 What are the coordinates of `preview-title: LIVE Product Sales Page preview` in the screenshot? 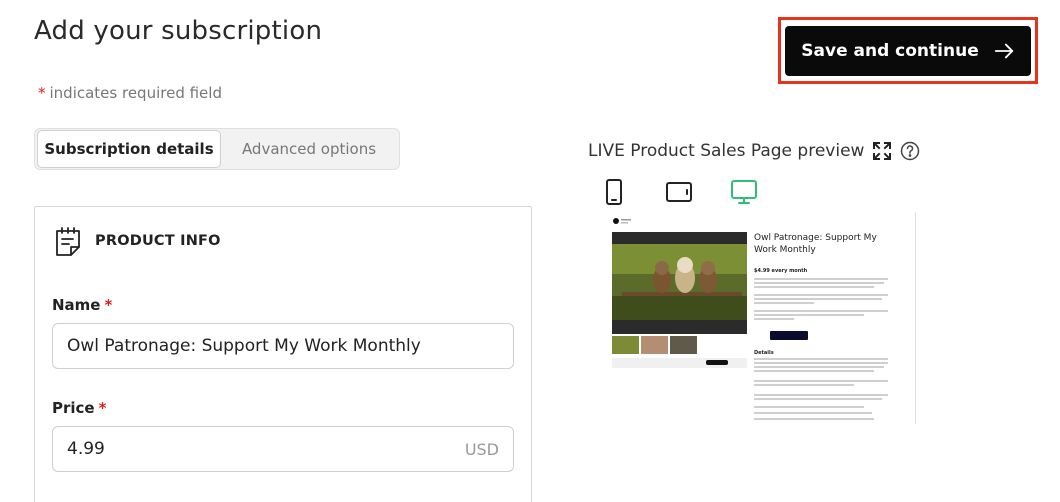 It's located at (726, 151).